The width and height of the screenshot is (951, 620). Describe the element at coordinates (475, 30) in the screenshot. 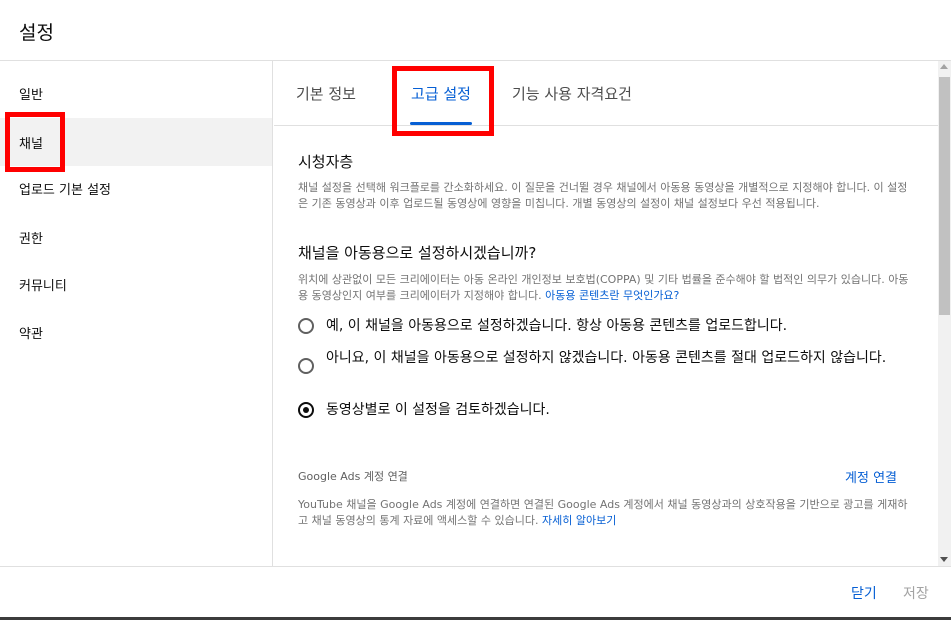

I see `dialog-header: 설정` at that location.